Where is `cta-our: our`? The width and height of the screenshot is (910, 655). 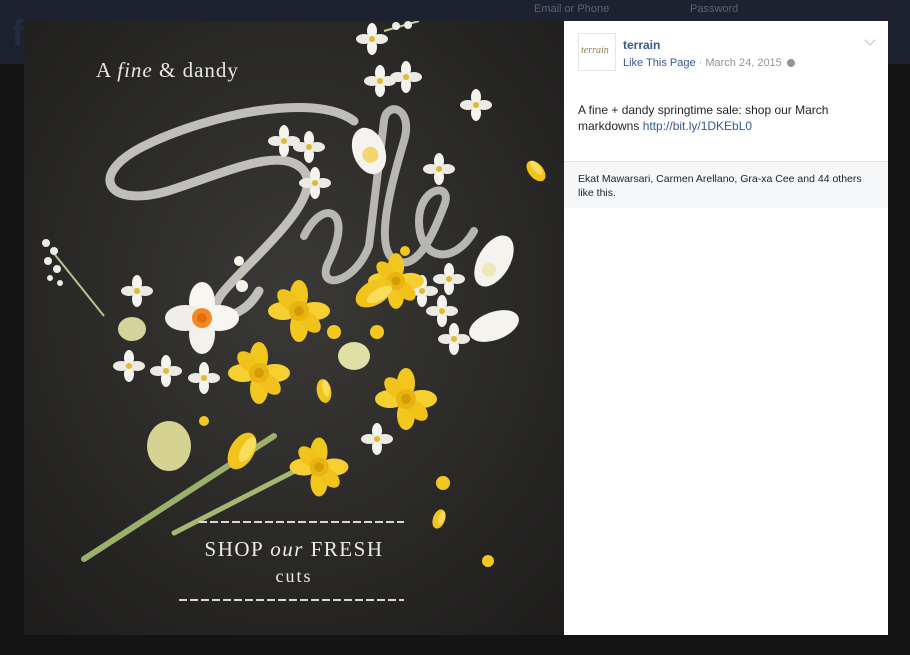 cta-our: our is located at coordinates (287, 549).